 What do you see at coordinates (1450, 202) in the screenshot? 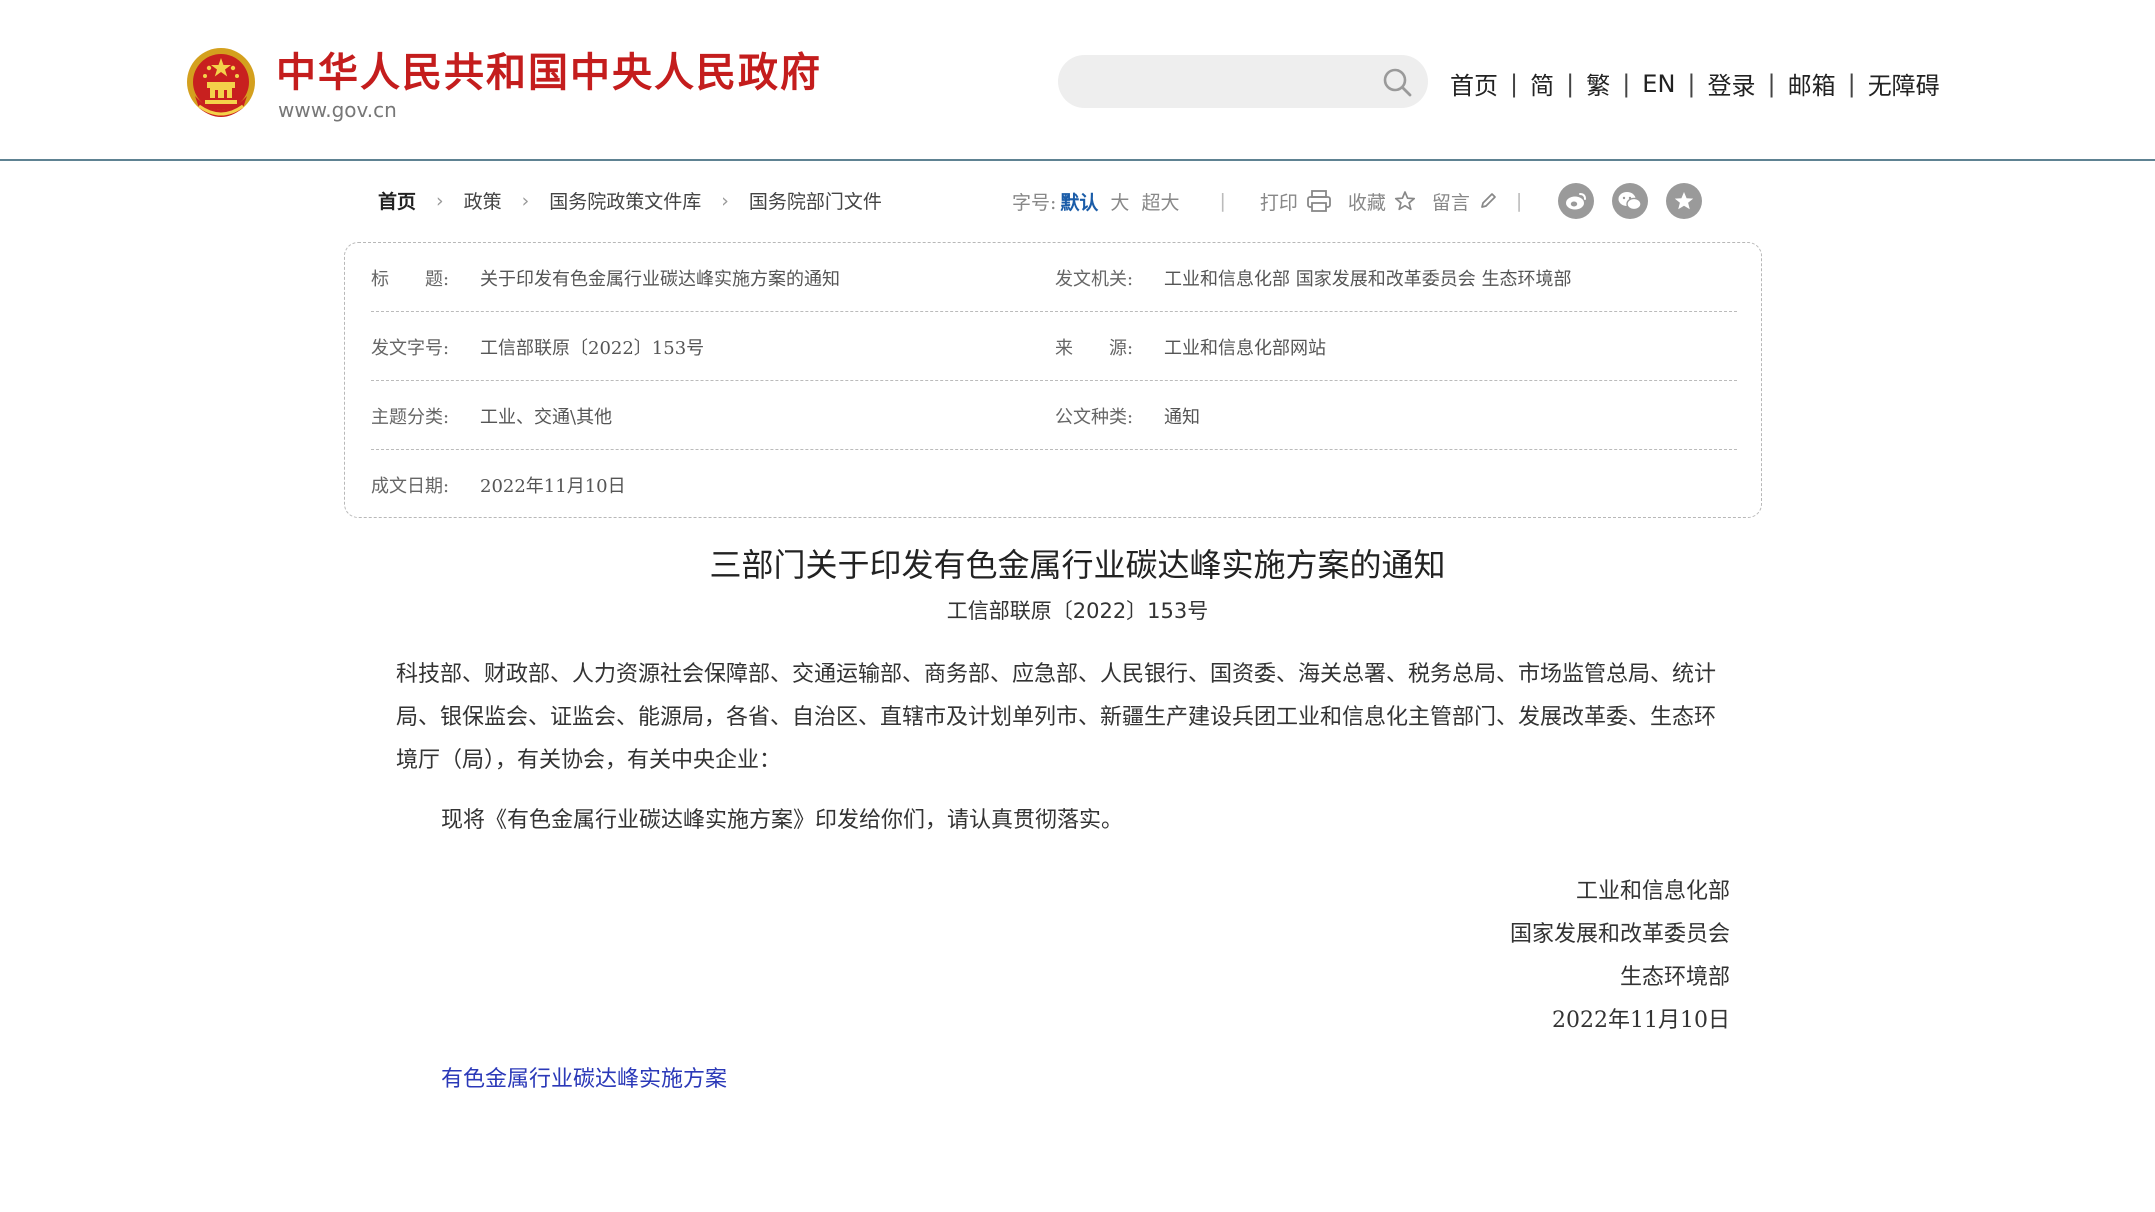
I see `comment-label: 留言` at bounding box center [1450, 202].